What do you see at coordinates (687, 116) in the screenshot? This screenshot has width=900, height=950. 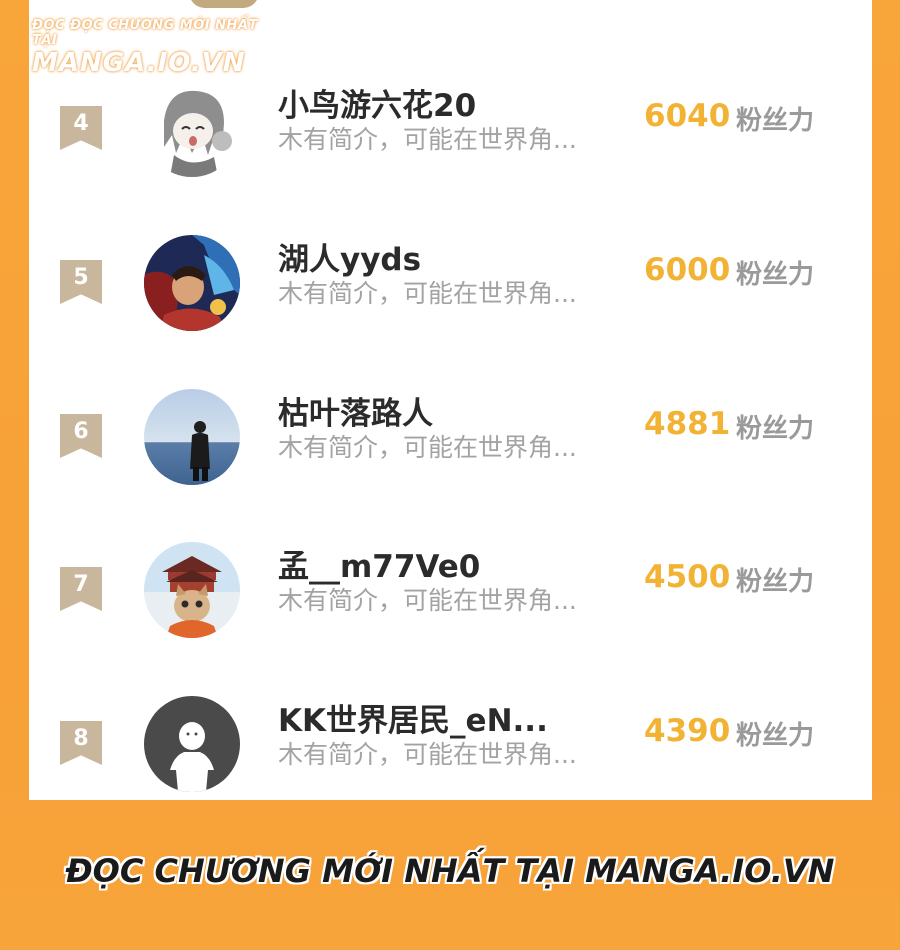 I see `fan-score: 6040` at bounding box center [687, 116].